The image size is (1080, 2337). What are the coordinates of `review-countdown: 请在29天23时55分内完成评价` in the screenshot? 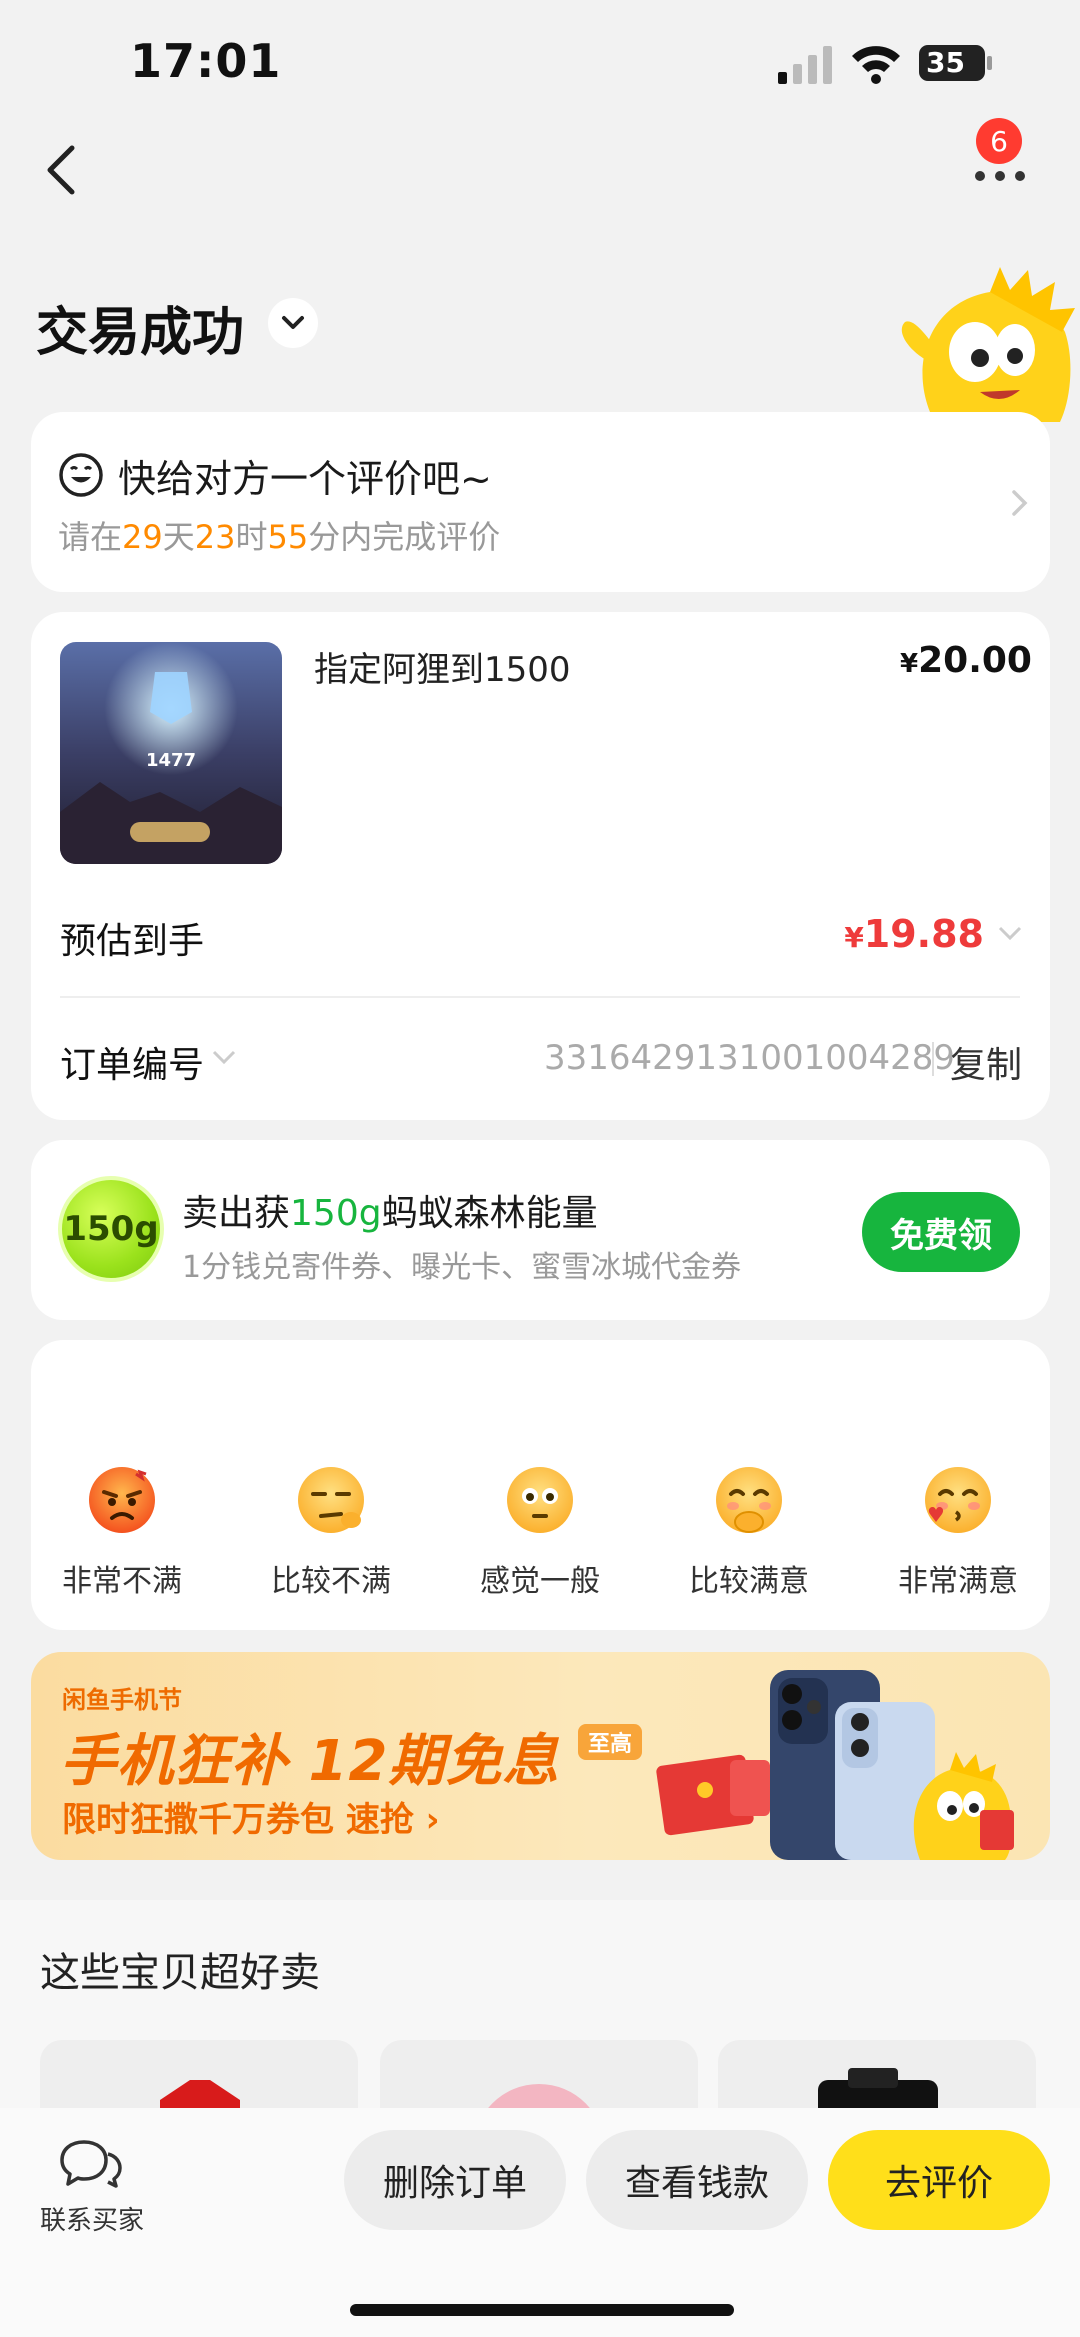 It's located at (279, 537).